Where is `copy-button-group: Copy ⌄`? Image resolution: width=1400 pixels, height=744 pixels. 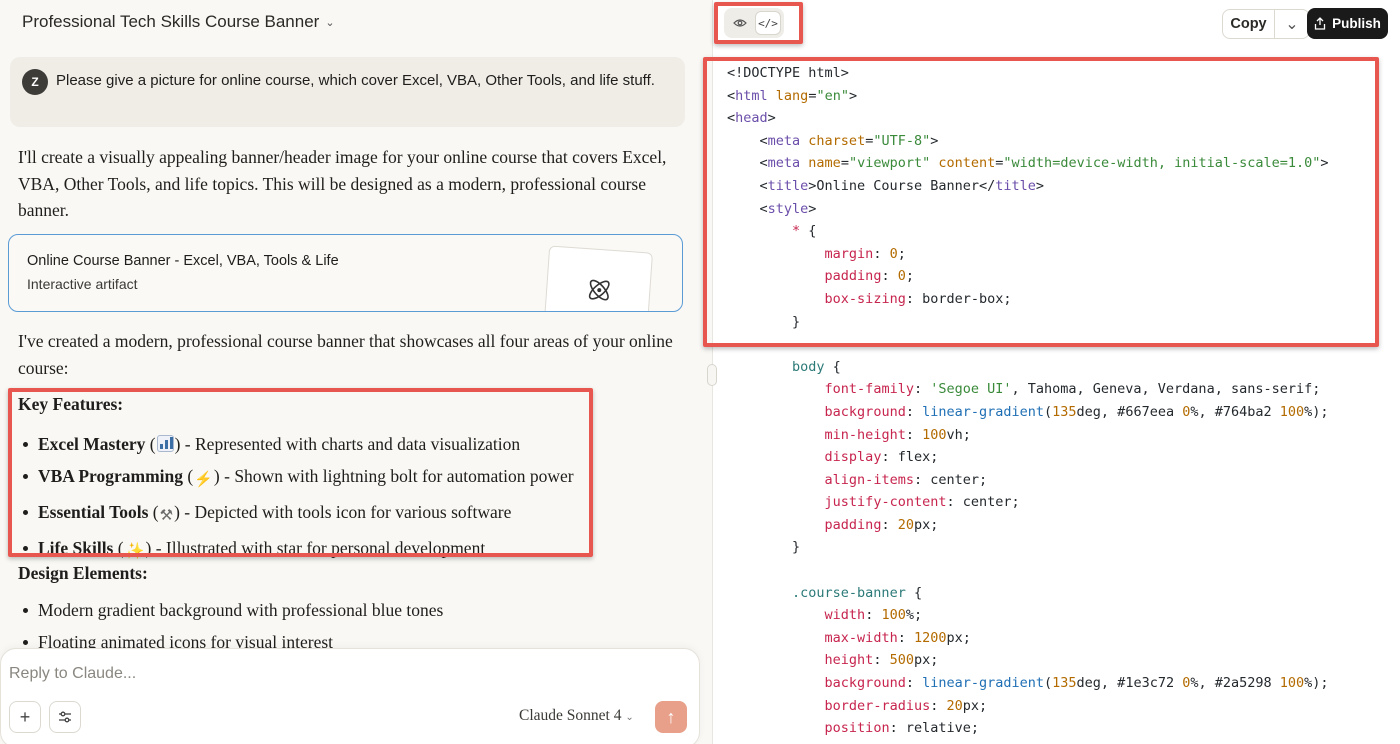
copy-button-group: Copy ⌄ is located at coordinates (1266, 24).